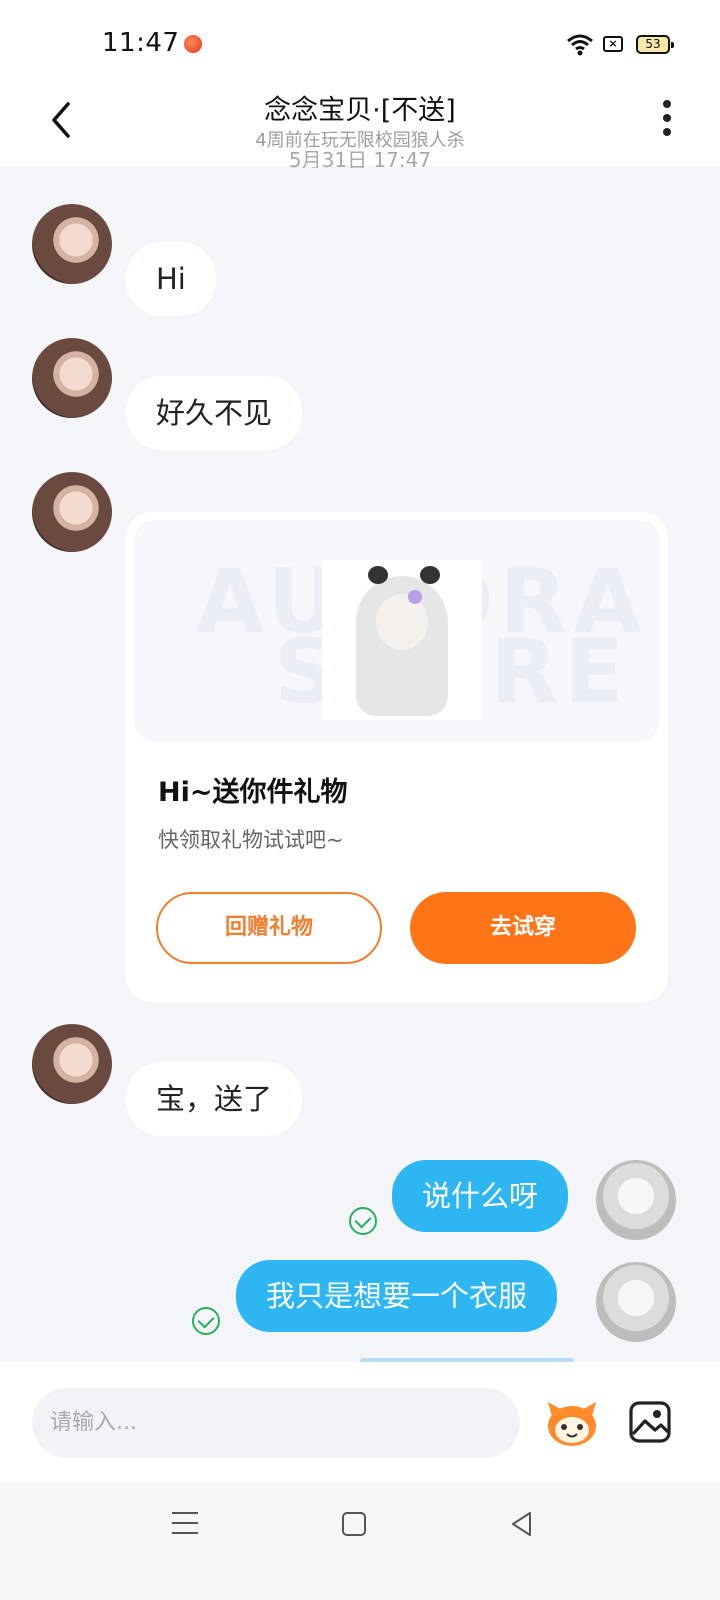 This screenshot has height=1600, width=720. Describe the element at coordinates (360, 159) in the screenshot. I see `message-timestamp: 5月31日 17:47` at that location.